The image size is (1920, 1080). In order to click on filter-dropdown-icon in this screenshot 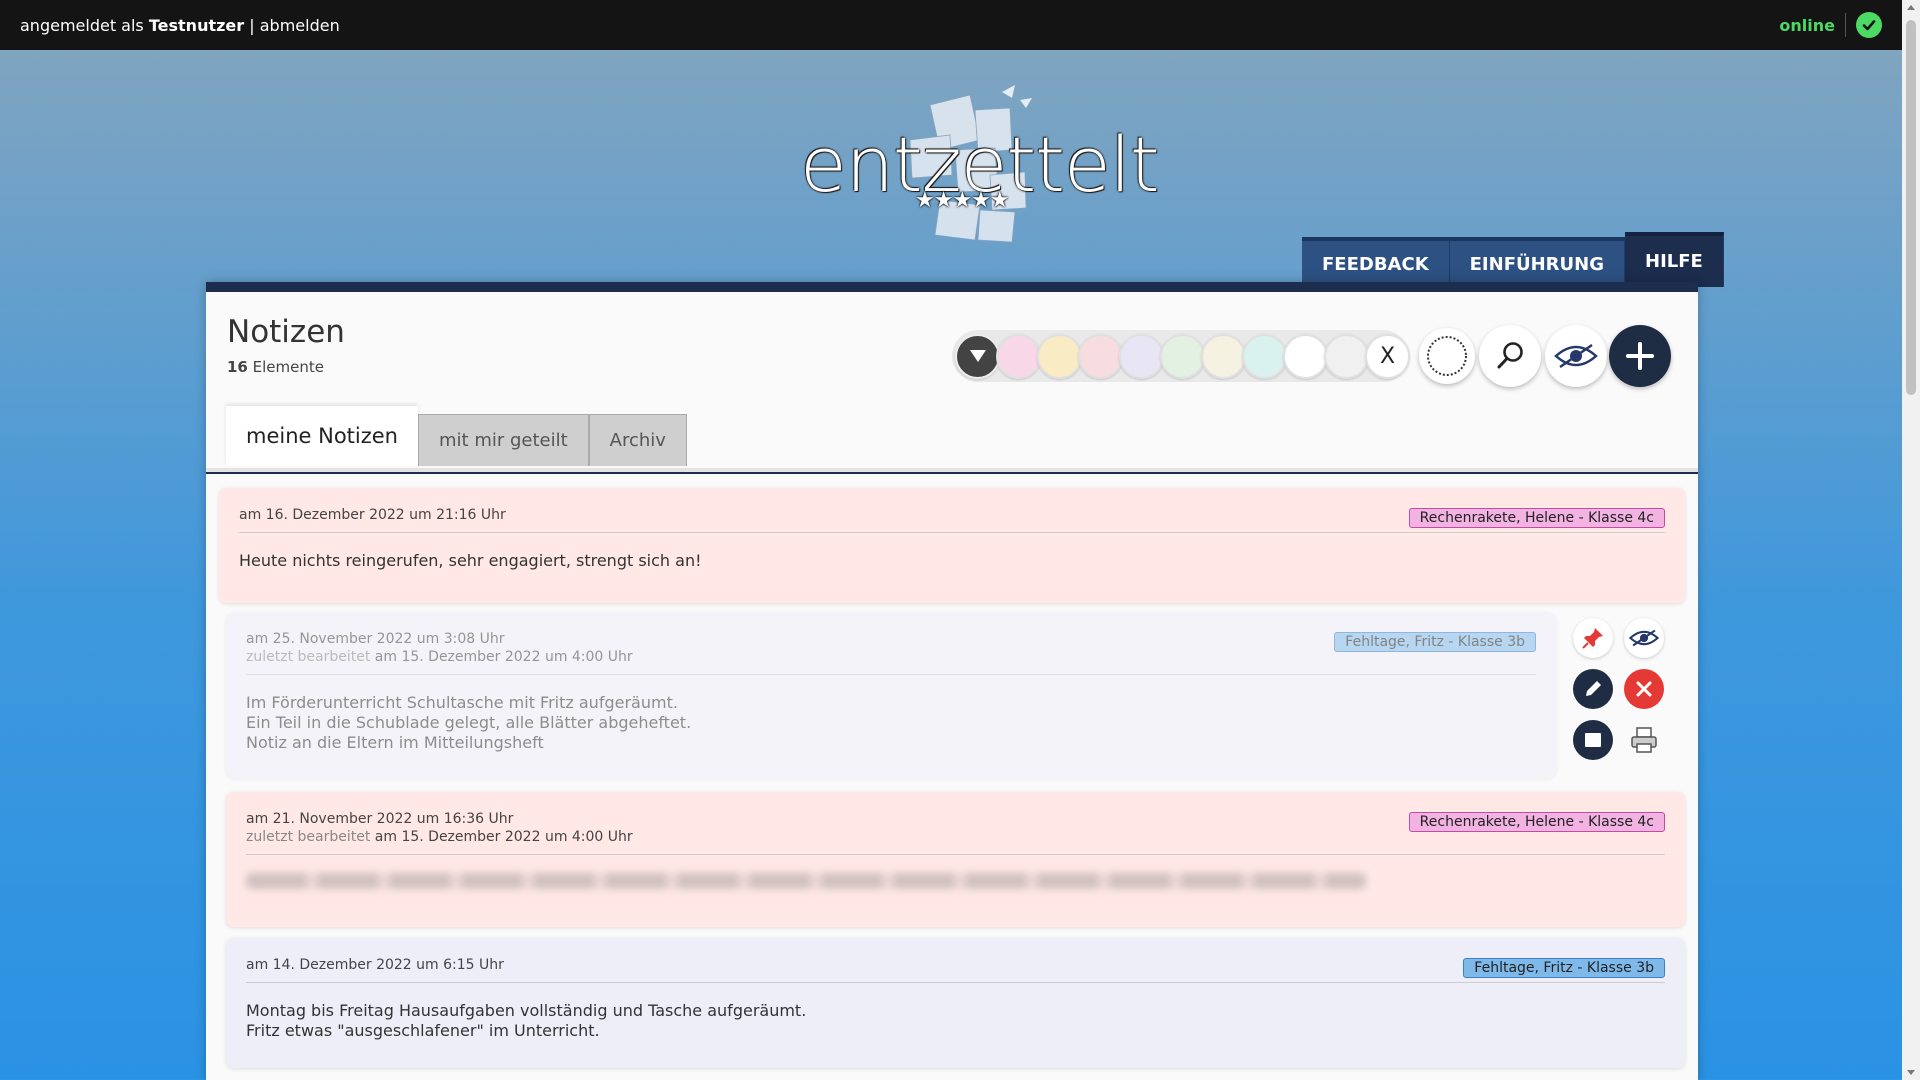, I will do `click(977, 356)`.